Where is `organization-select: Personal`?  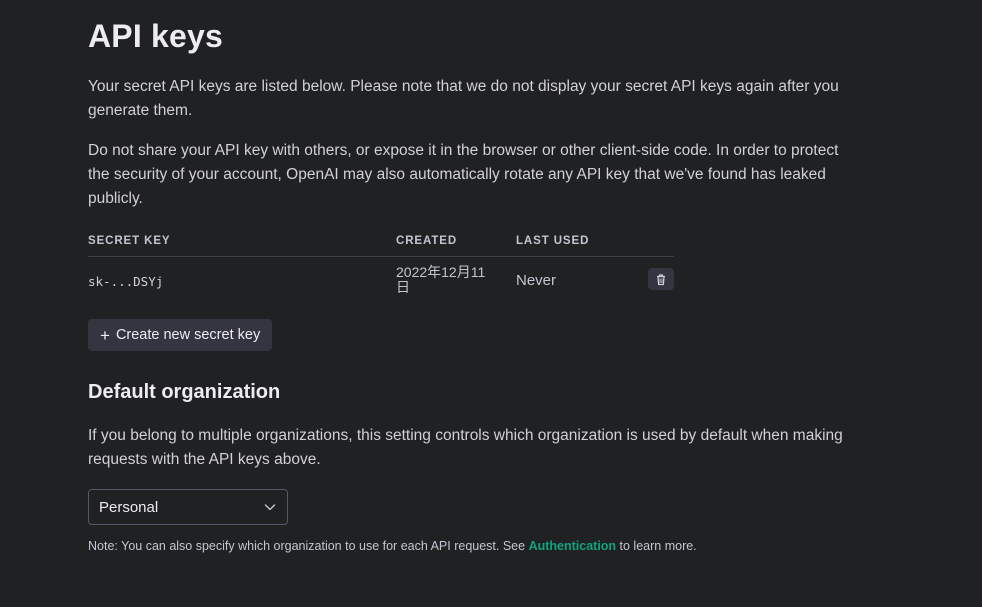
organization-select: Personal is located at coordinates (188, 507).